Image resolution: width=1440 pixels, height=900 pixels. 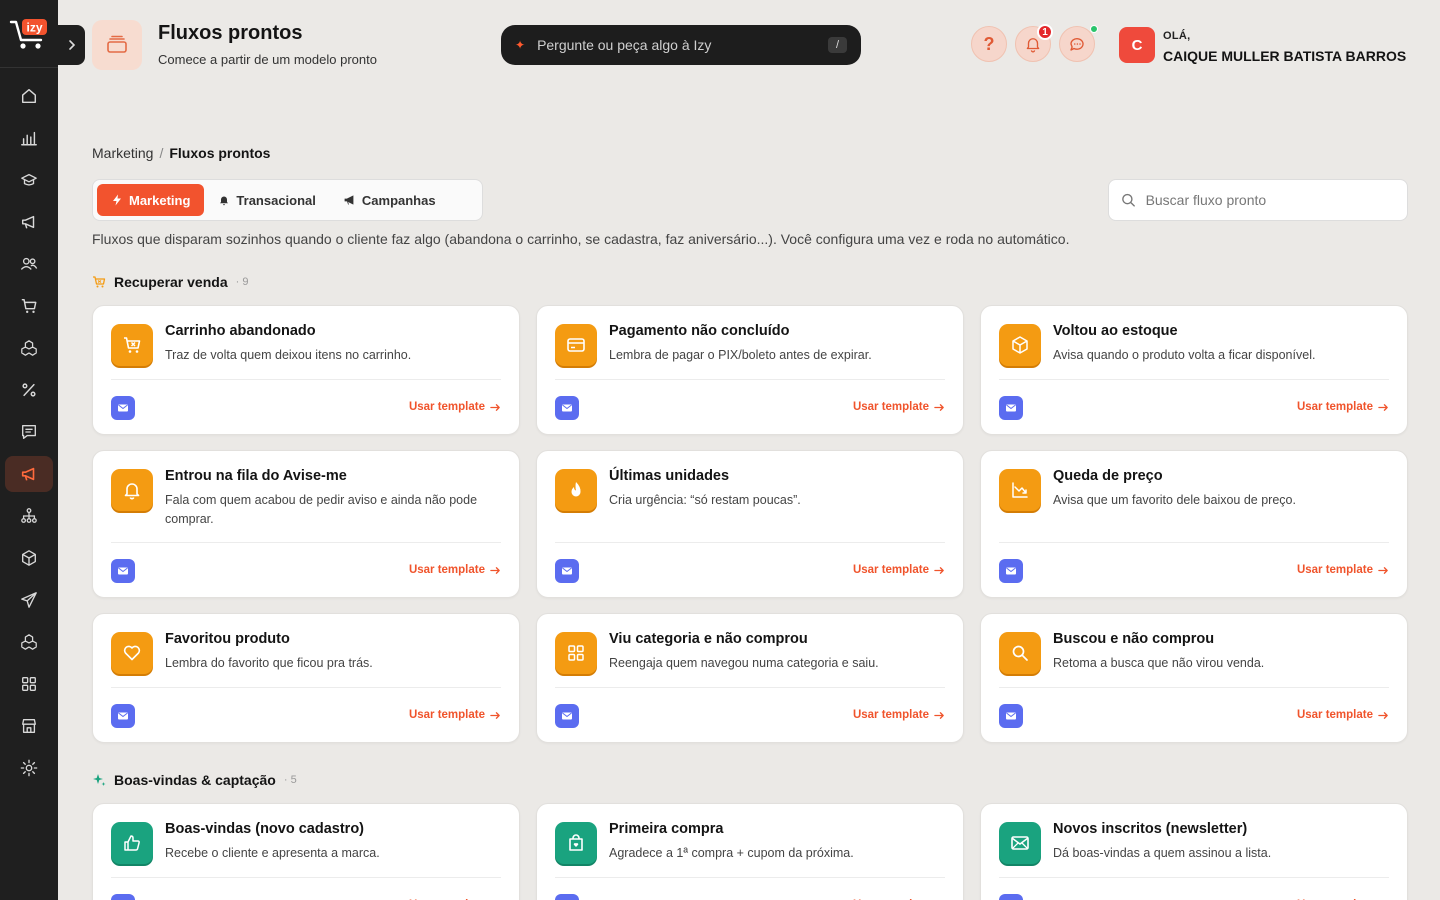 What do you see at coordinates (240, 331) in the screenshot?
I see `template-title: Carrinho abandonado` at bounding box center [240, 331].